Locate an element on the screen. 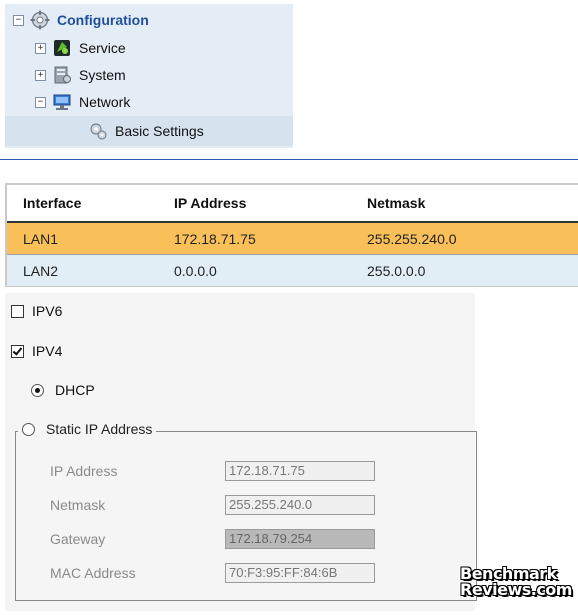 The width and height of the screenshot is (578, 615). gateway-label: Gateway is located at coordinates (78, 539).